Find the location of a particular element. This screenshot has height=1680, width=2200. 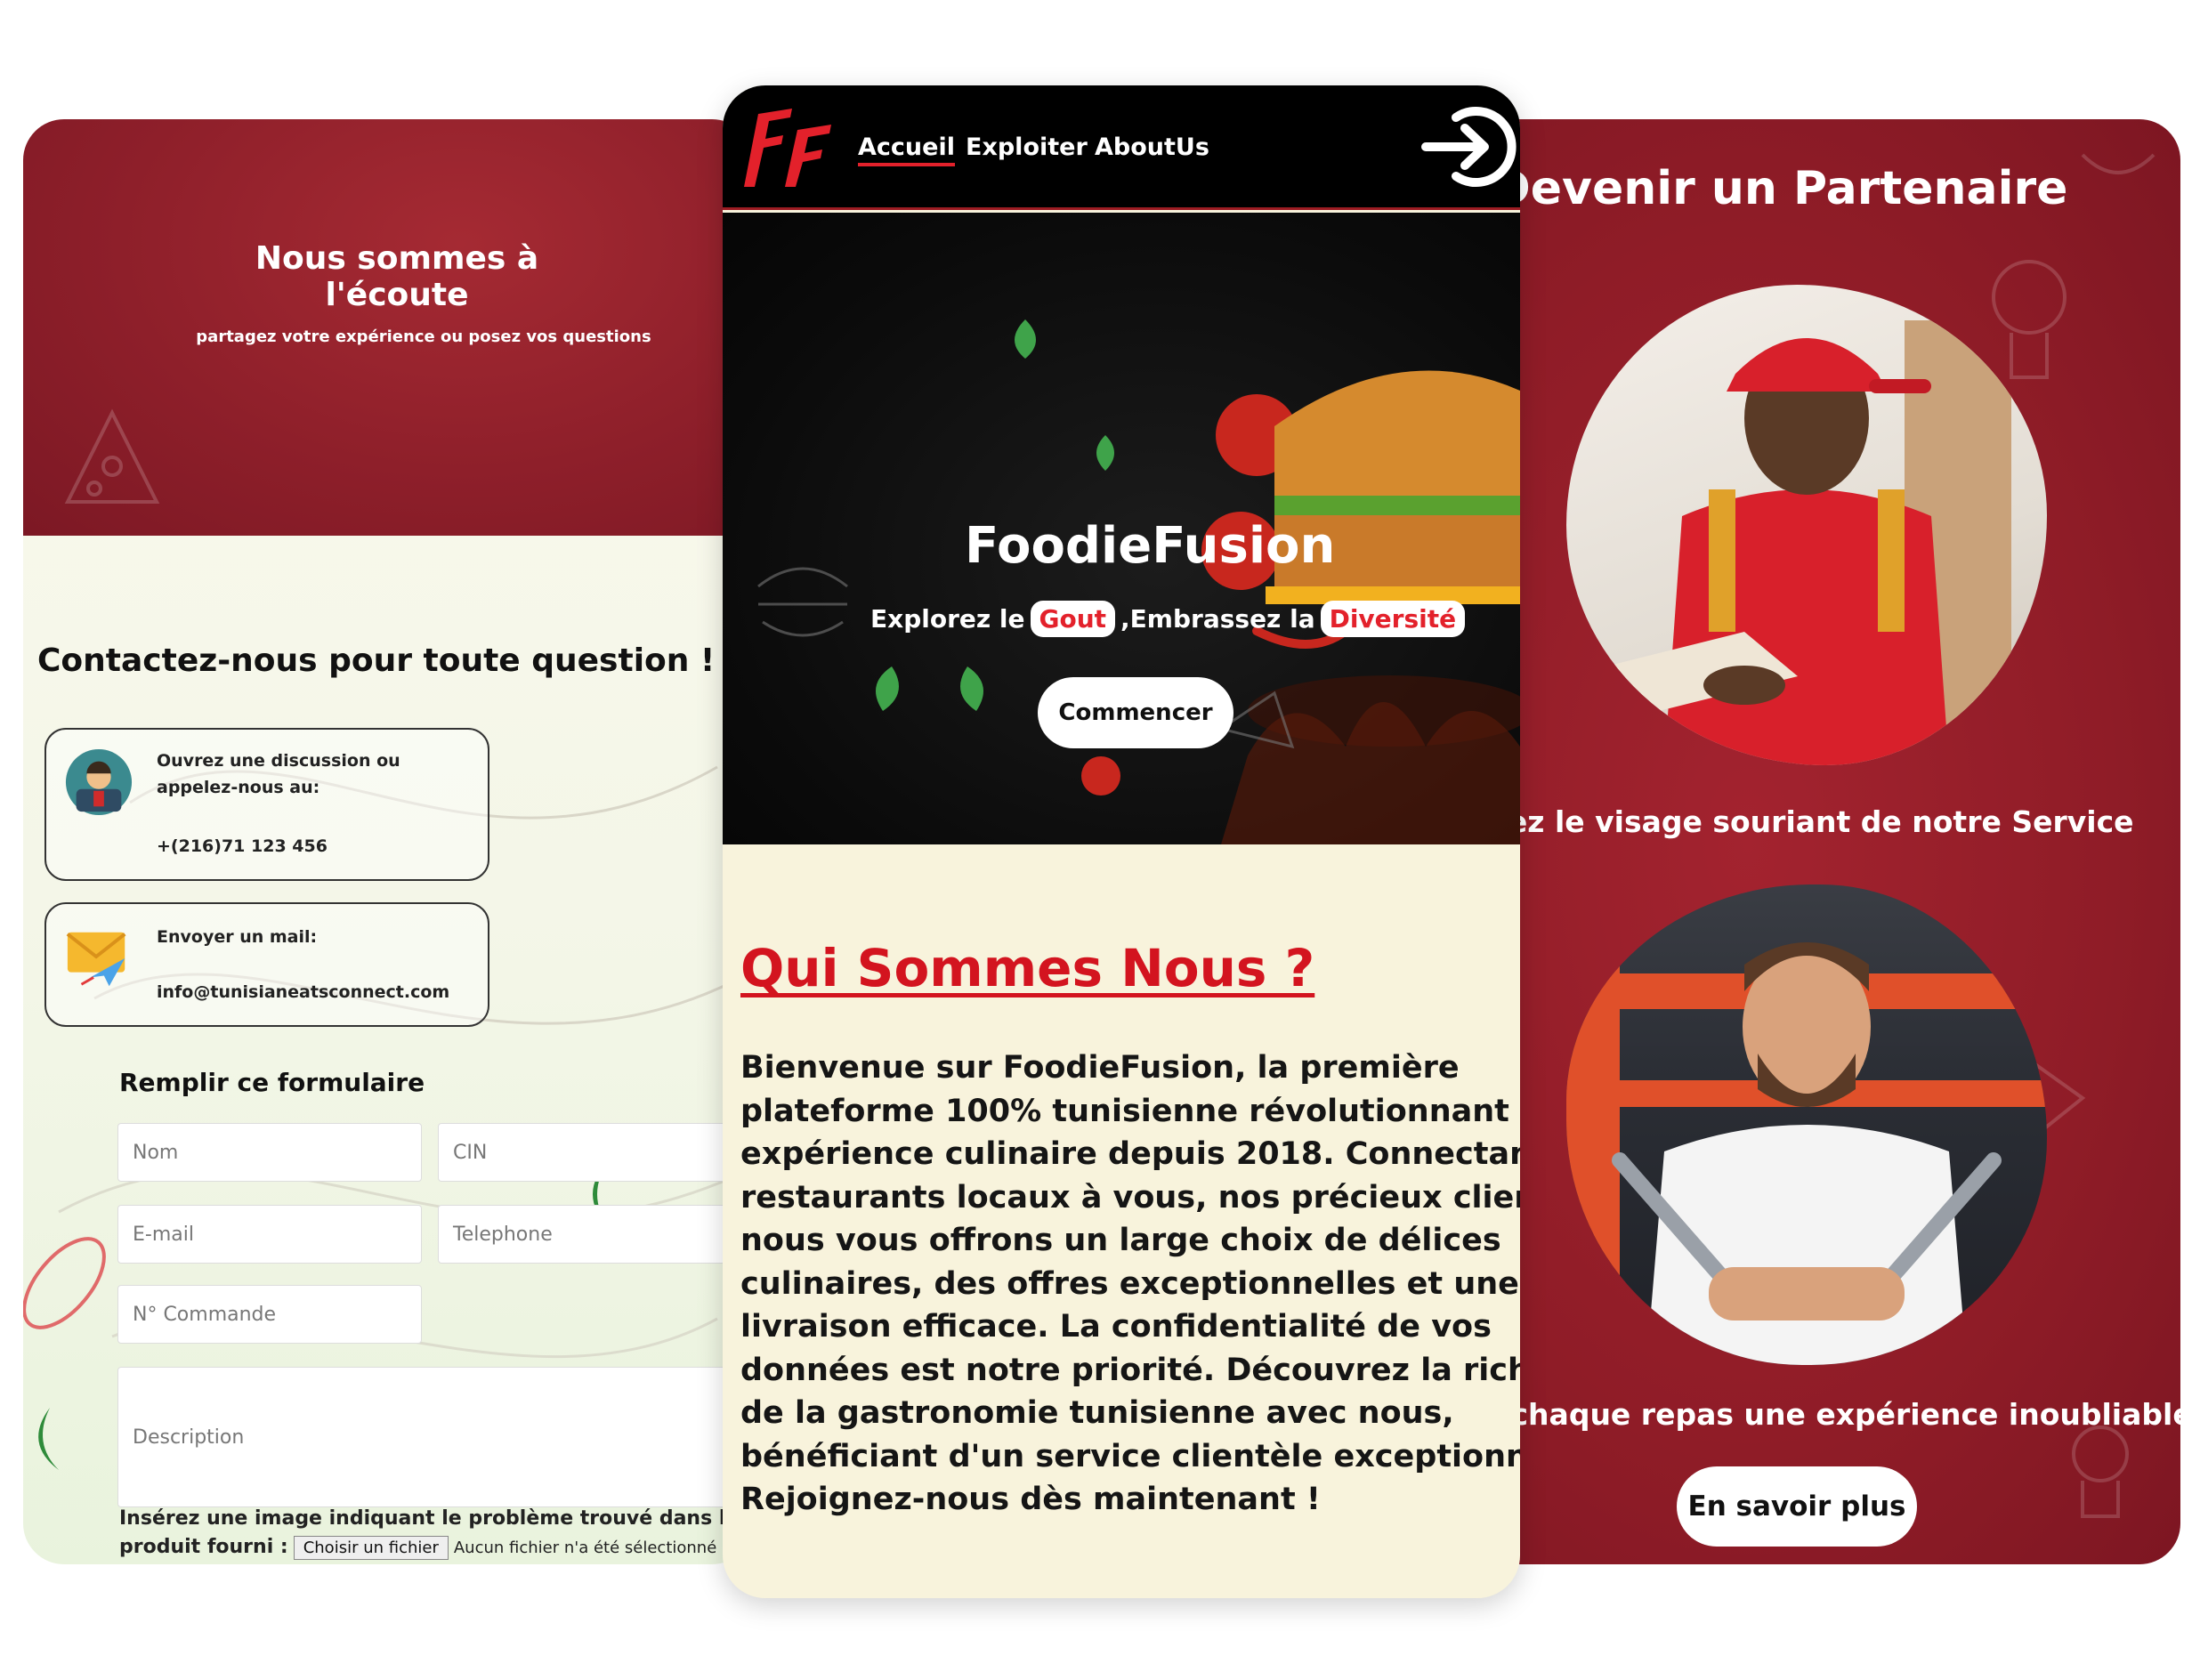

commande-input: N° Commande is located at coordinates (269, 1314).